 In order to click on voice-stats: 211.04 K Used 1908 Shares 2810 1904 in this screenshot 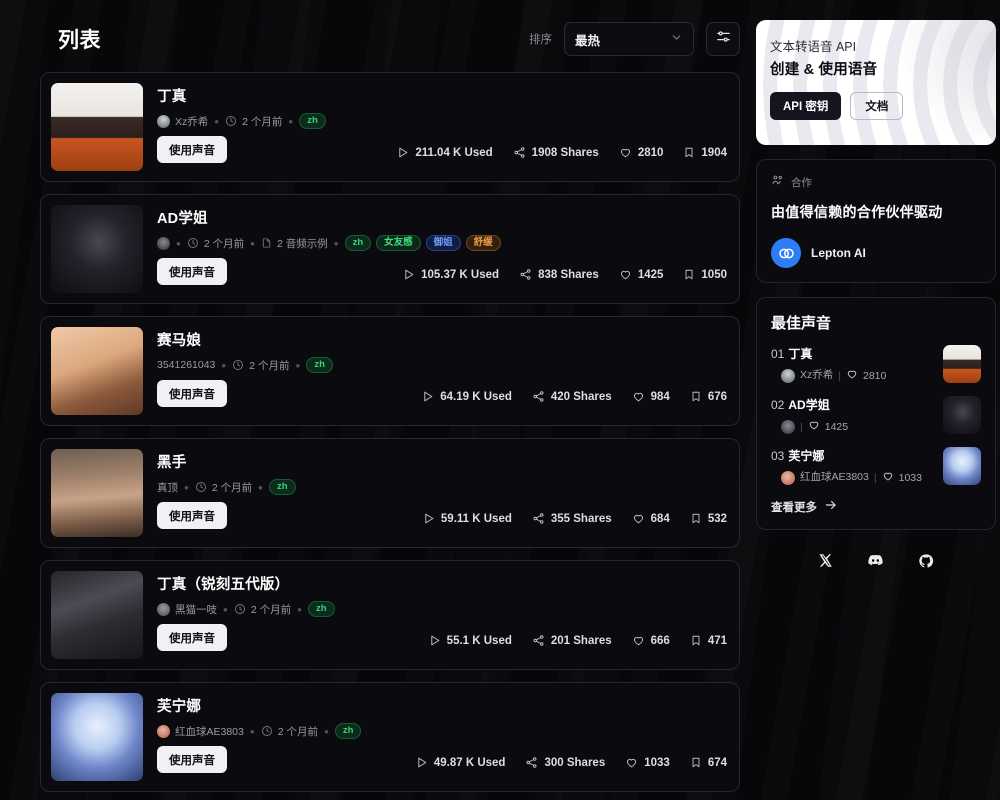, I will do `click(561, 152)`.